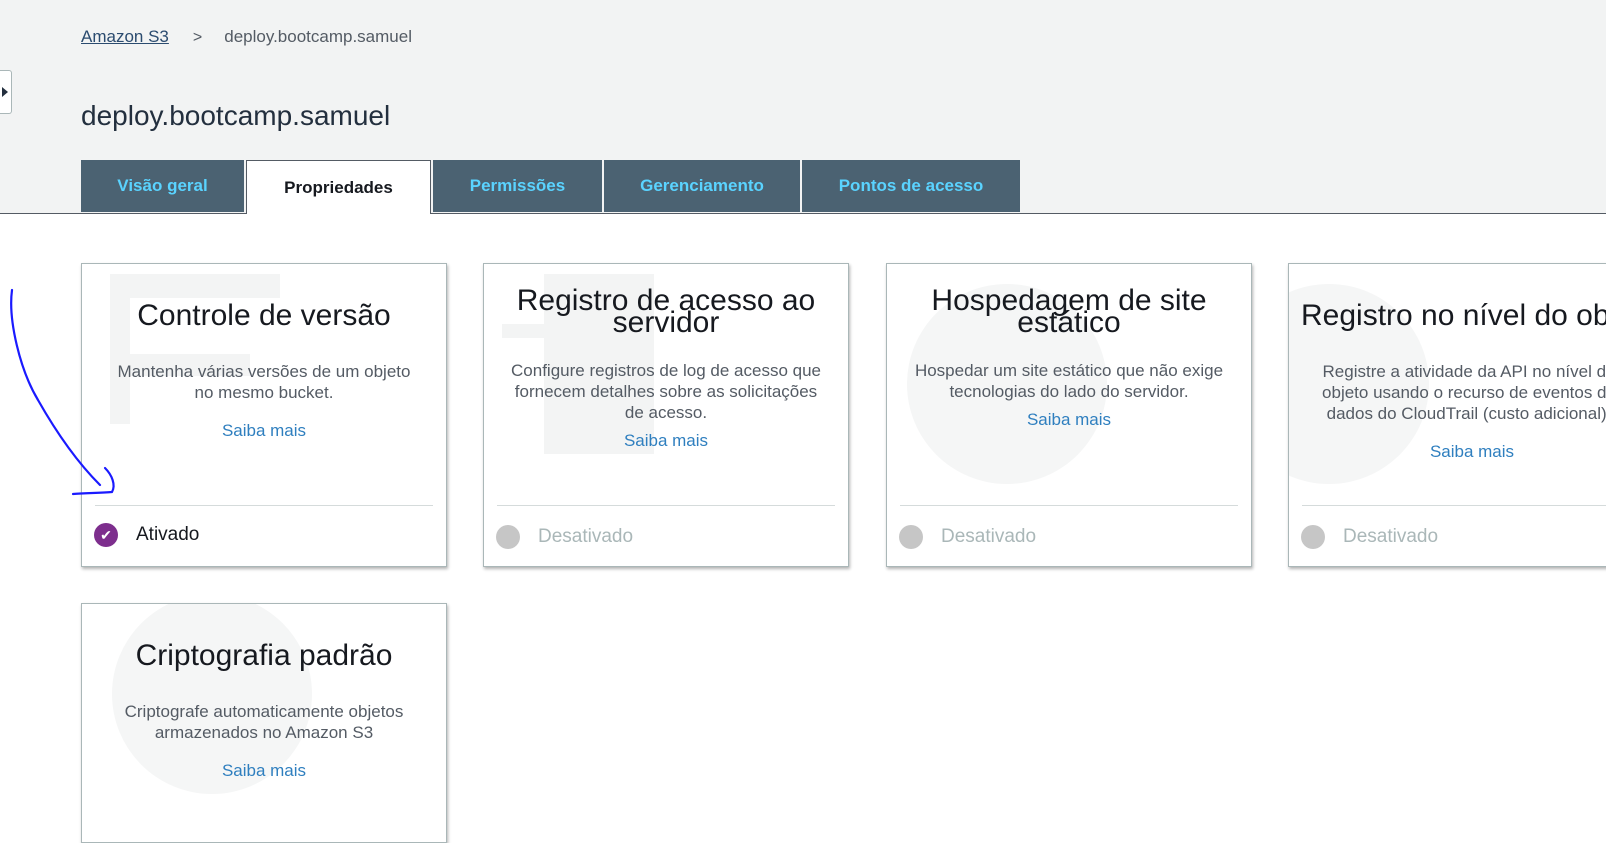  What do you see at coordinates (62, 392) in the screenshot?
I see `hand-drawn-arrow-icon` at bounding box center [62, 392].